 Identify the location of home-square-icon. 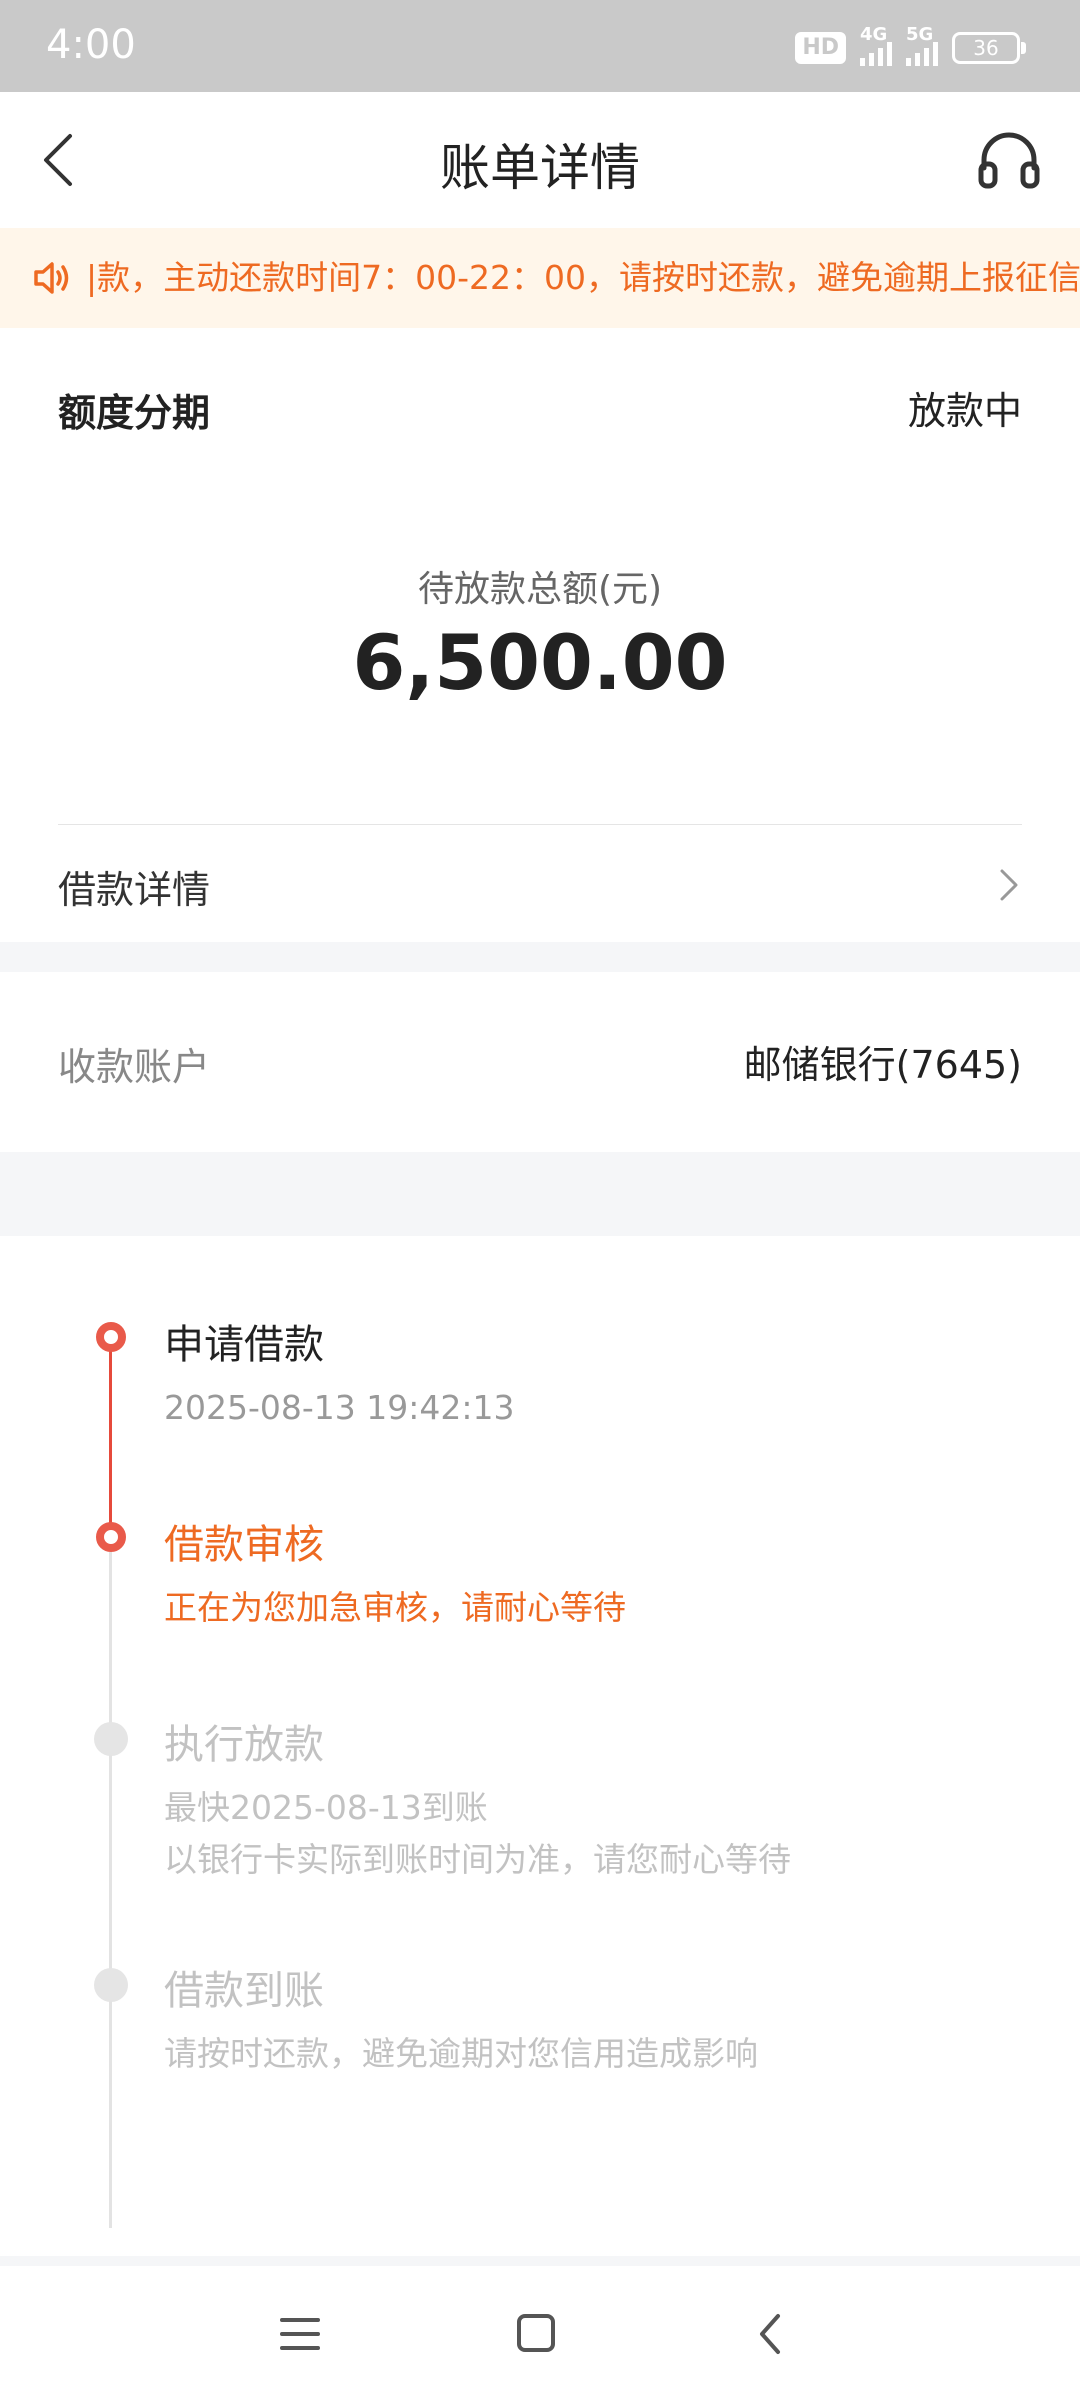
(536, 2333).